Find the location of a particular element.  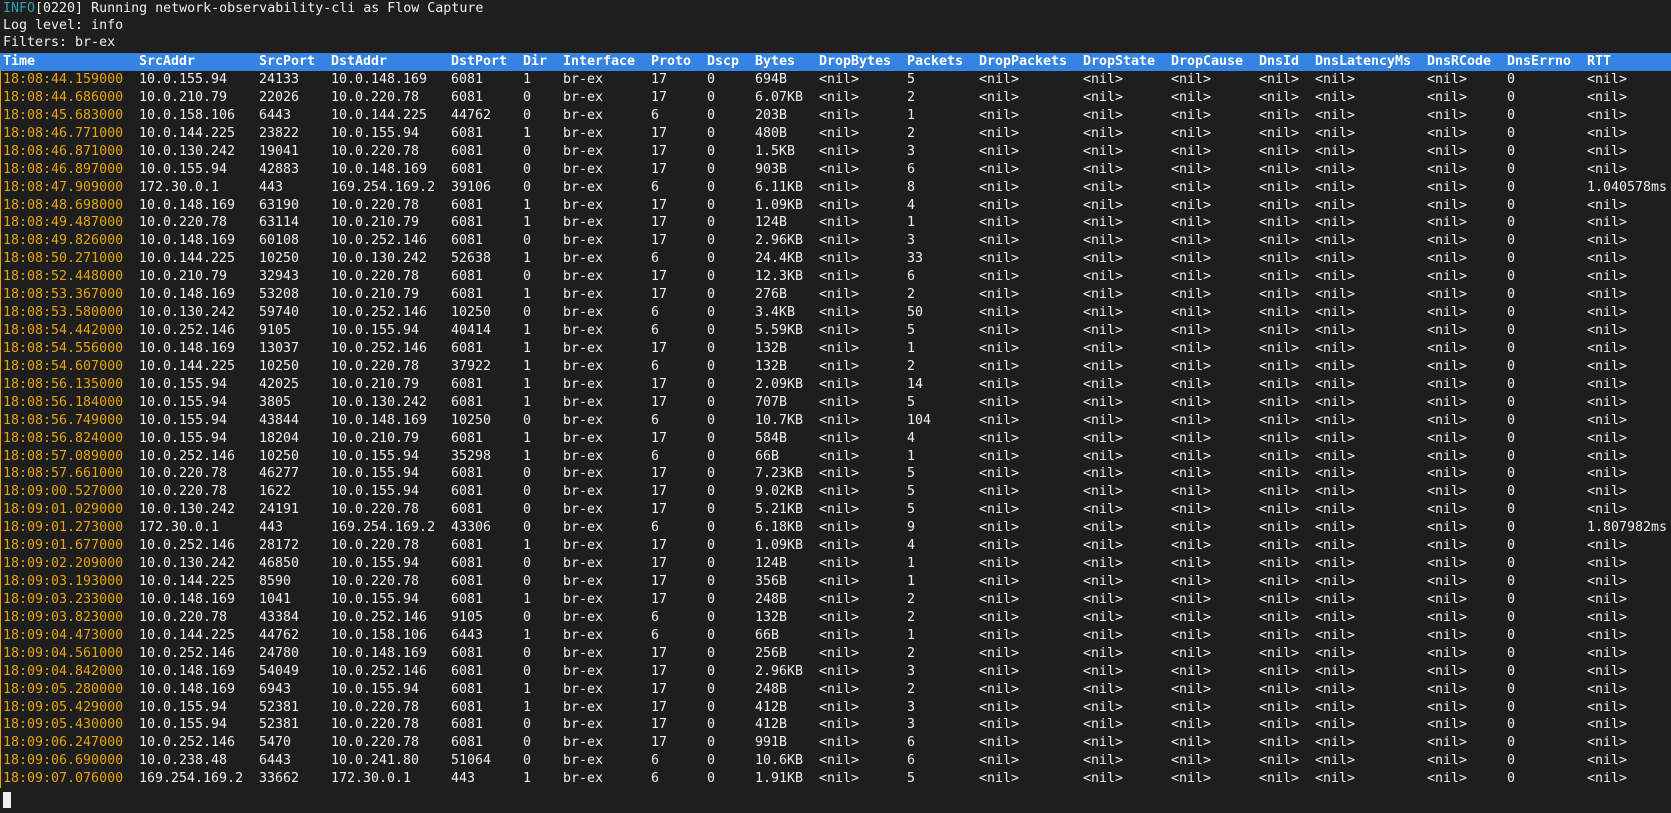

cell-srcport: 6443 is located at coordinates (275, 115).